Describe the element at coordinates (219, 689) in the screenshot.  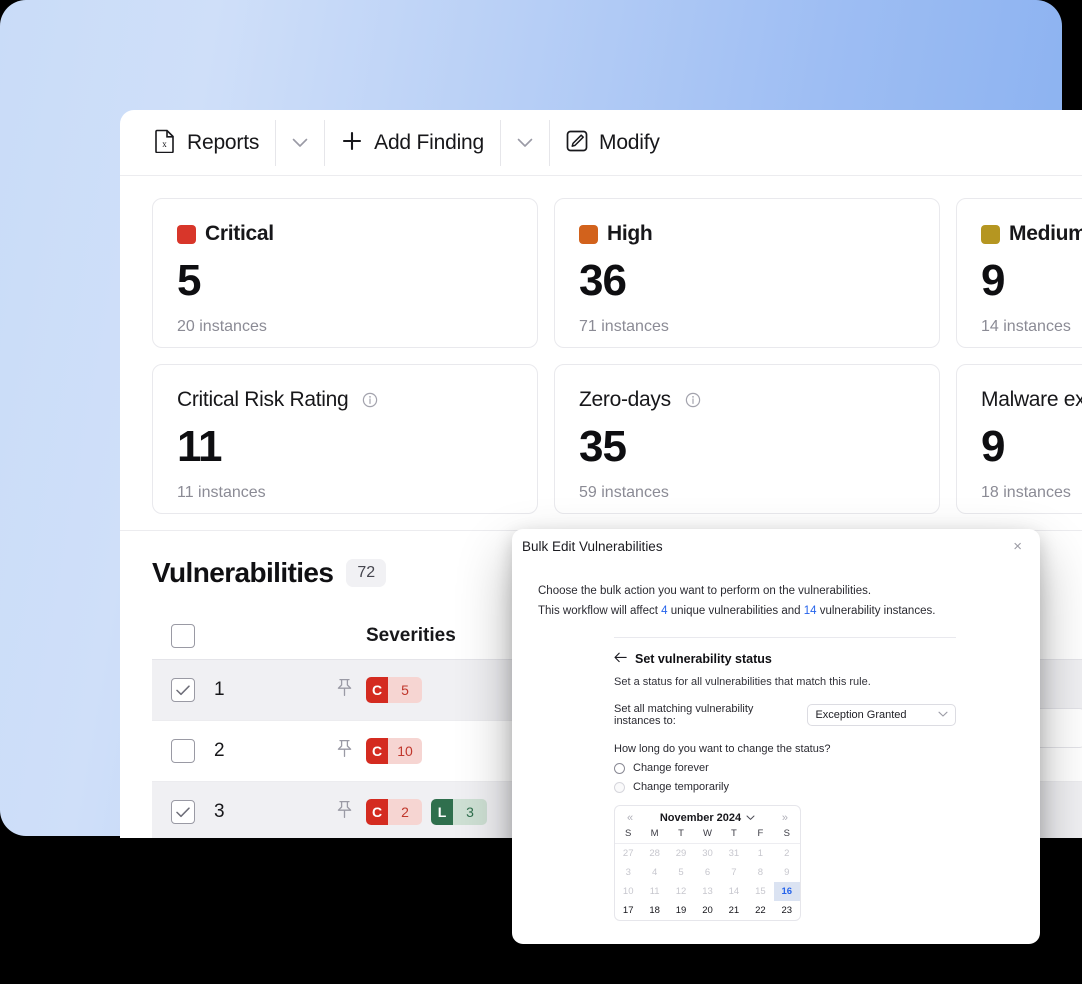
I see `row-number: 1` at that location.